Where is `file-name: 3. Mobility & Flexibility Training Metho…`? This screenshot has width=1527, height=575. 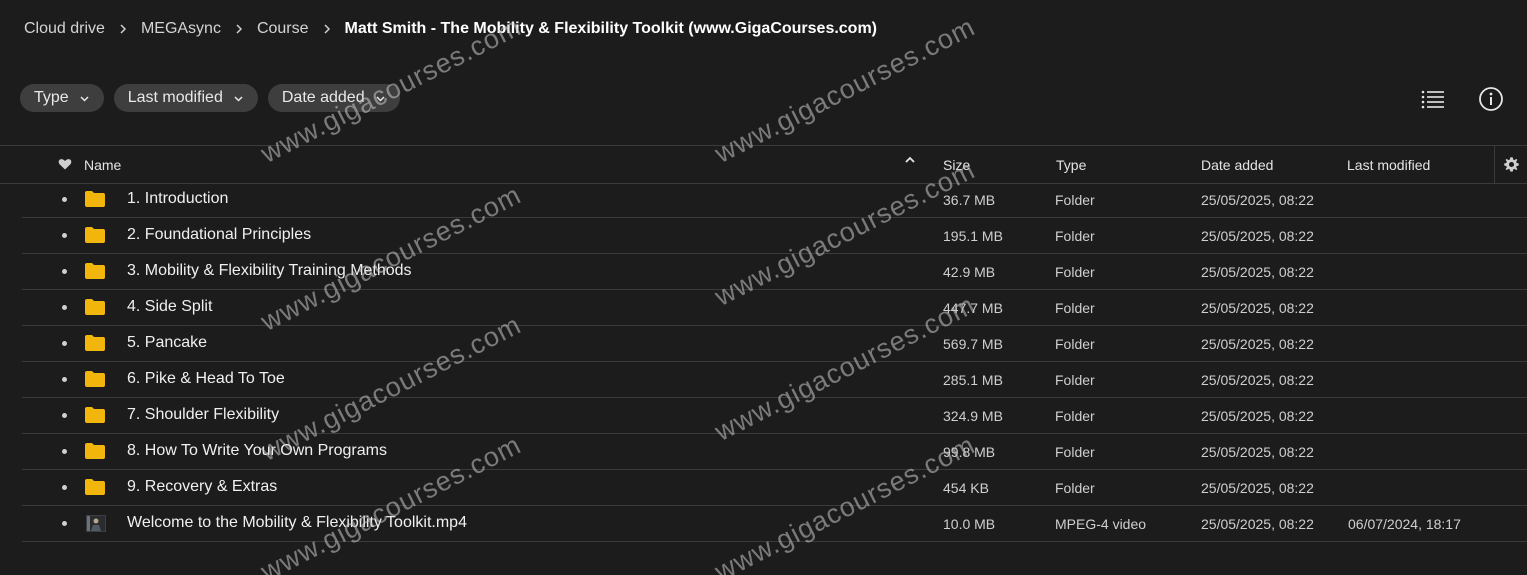 file-name: 3. Mobility & Flexibility Training Metho… is located at coordinates (269, 270).